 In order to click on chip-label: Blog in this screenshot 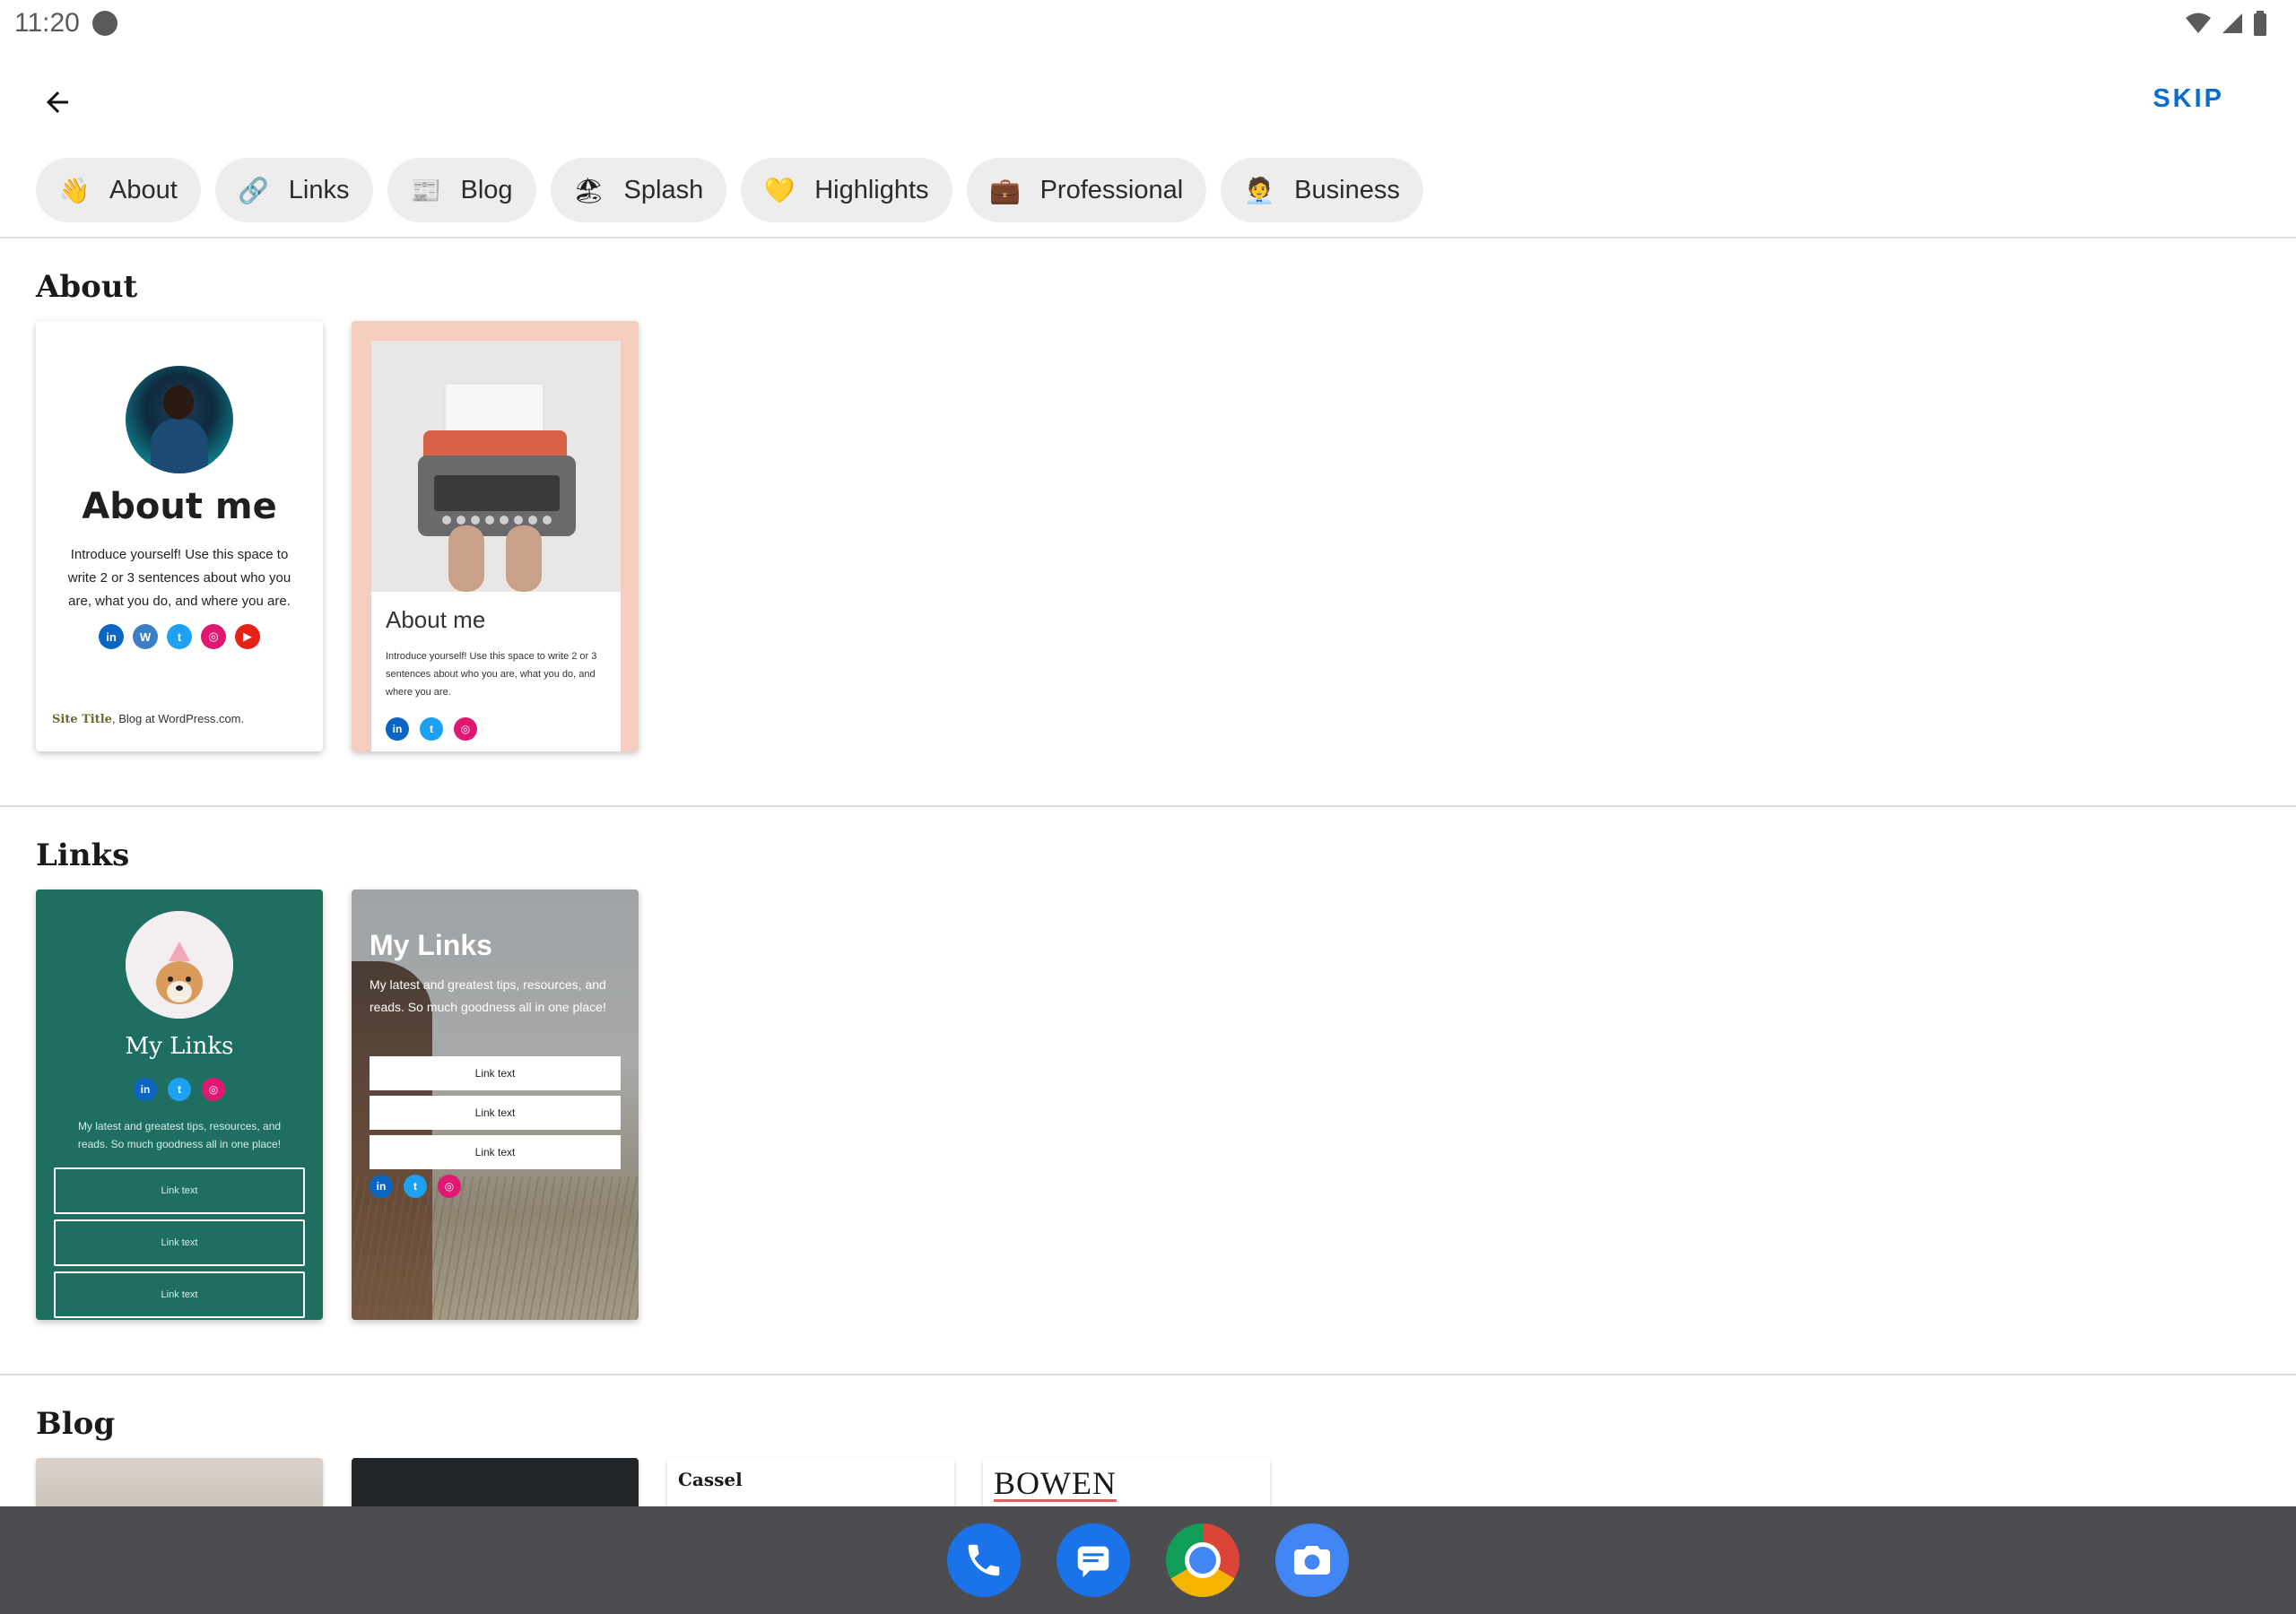, I will do `click(486, 189)`.